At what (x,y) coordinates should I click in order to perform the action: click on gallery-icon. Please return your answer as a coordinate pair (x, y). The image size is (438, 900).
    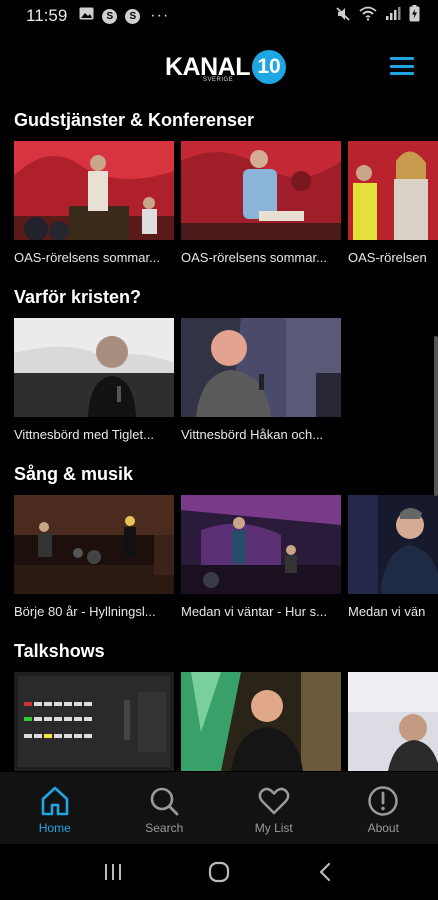
    Looking at the image, I should click on (86, 16).